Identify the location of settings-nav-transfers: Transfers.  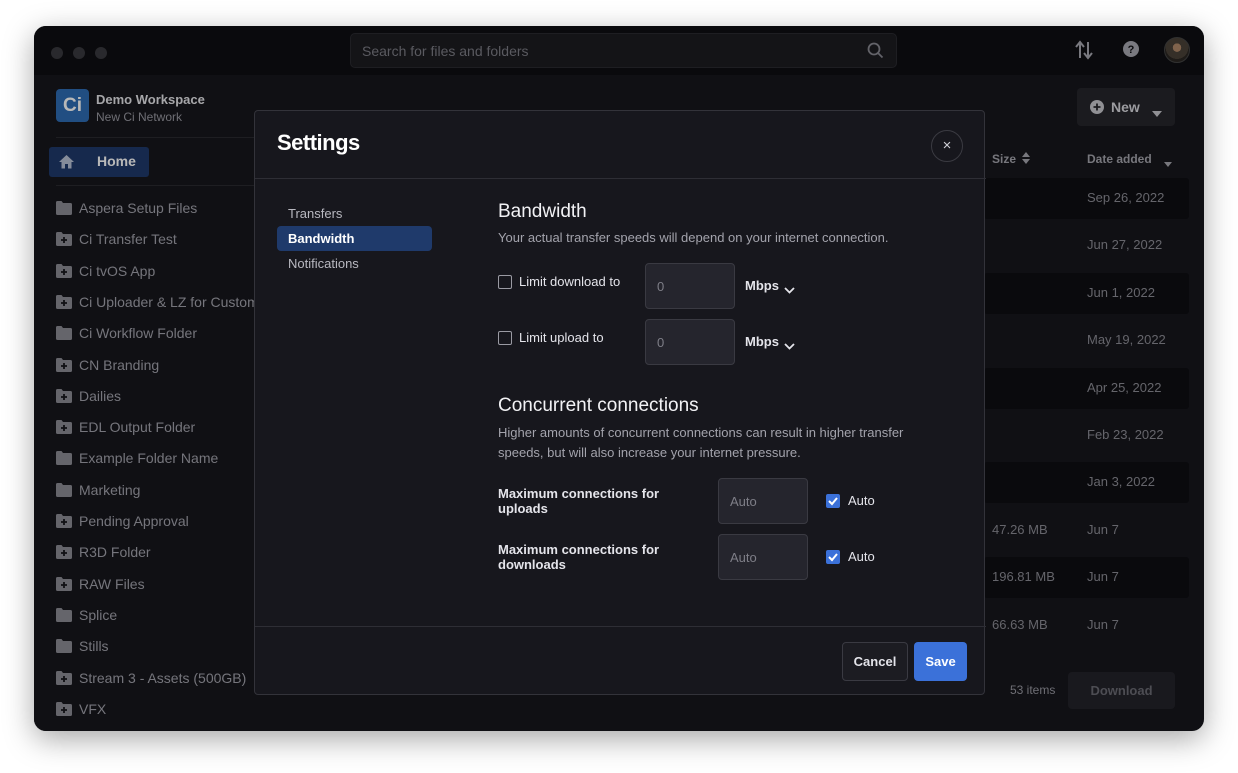
(354, 213).